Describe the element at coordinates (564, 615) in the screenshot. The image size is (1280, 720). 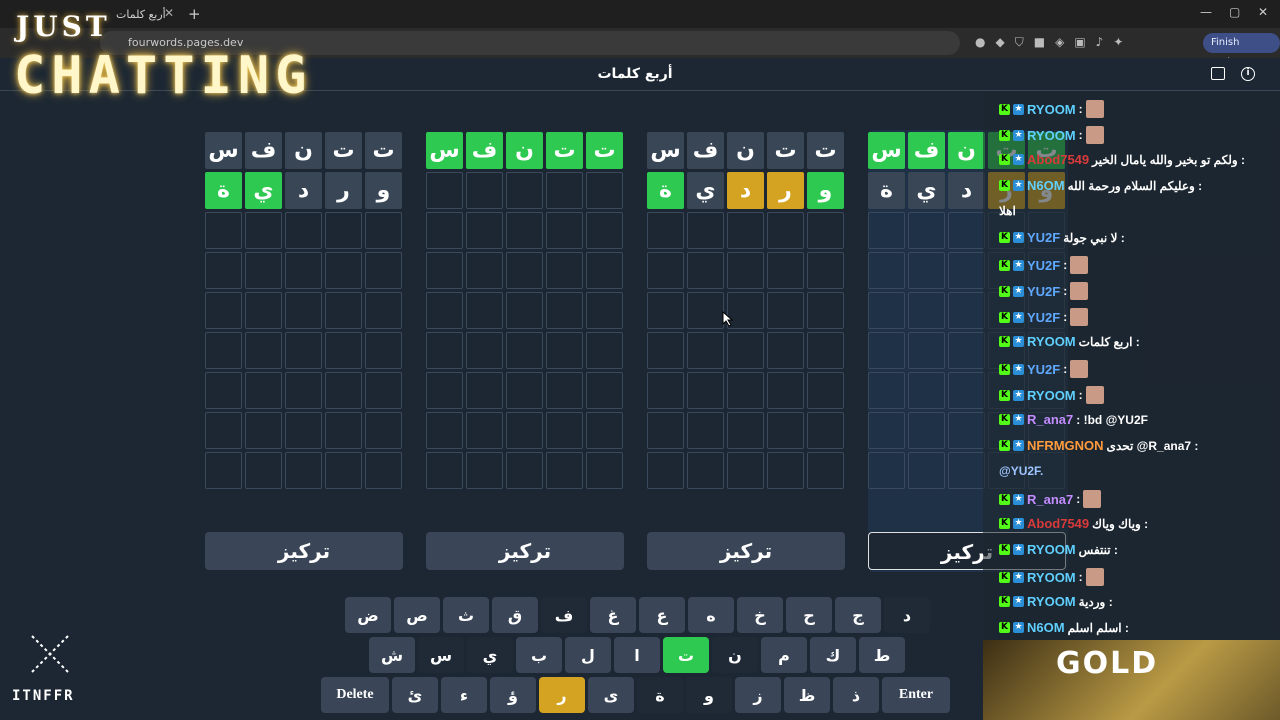
I see `letter-key: ف` at that location.